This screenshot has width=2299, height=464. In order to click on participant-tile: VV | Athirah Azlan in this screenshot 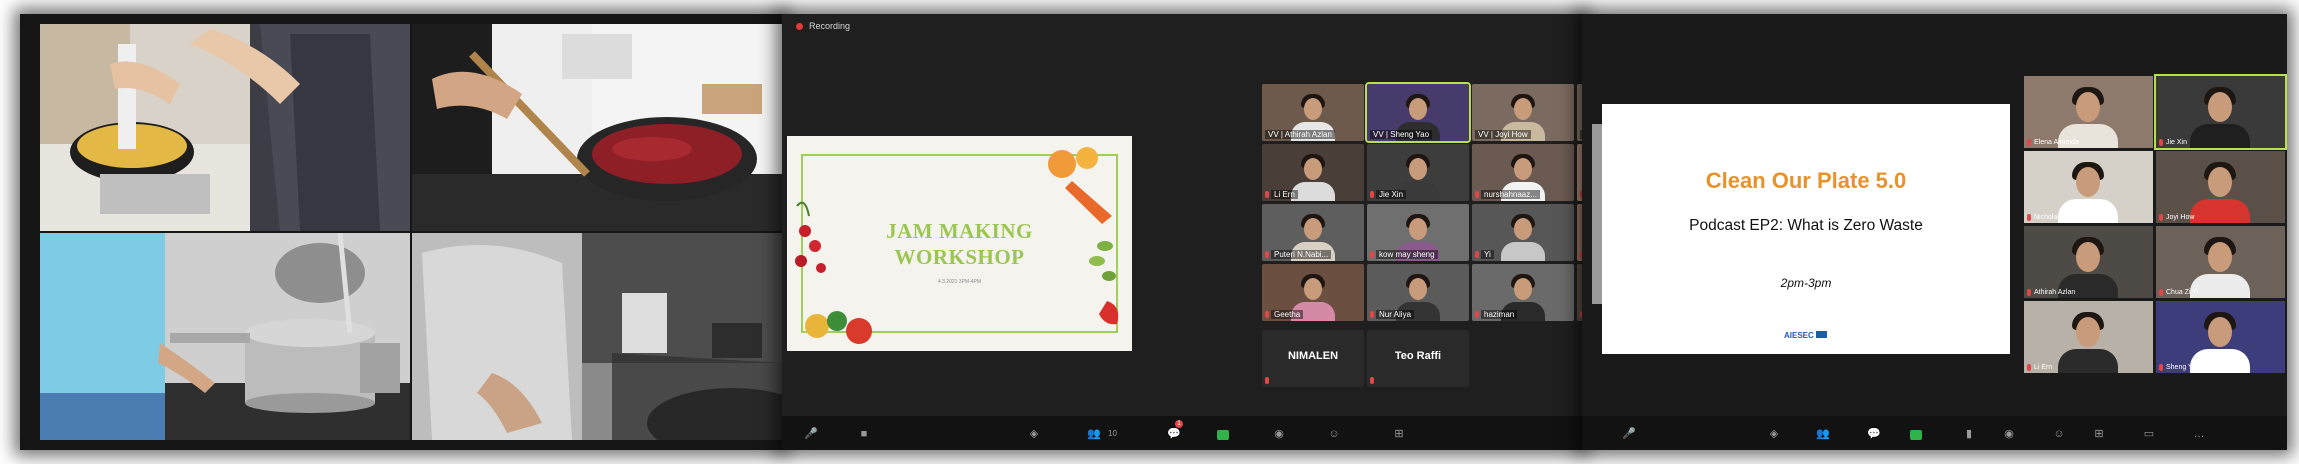, I will do `click(1313, 112)`.